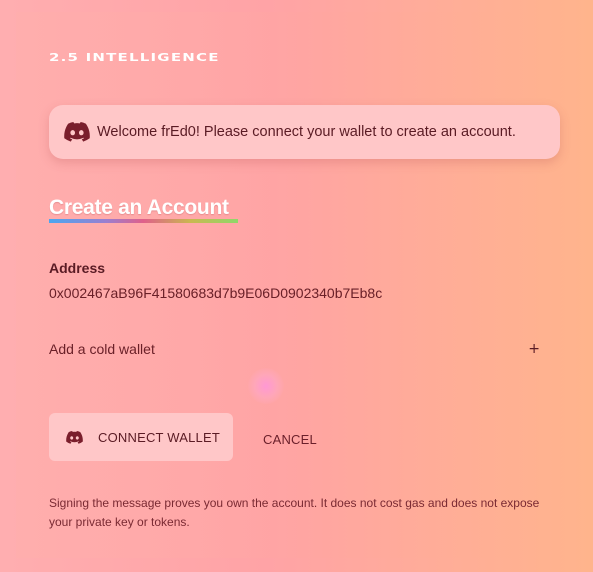 This screenshot has height=572, width=593. I want to click on add-cold-wallet-toggle: Add a cold wallet +, so click(296, 349).